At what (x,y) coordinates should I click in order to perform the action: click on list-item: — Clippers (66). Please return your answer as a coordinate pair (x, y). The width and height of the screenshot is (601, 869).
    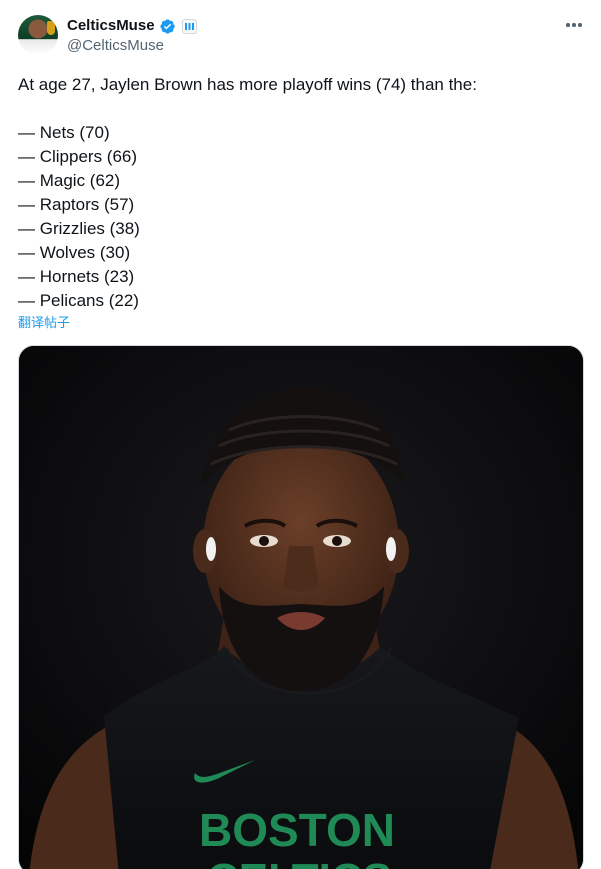
    Looking at the image, I should click on (78, 156).